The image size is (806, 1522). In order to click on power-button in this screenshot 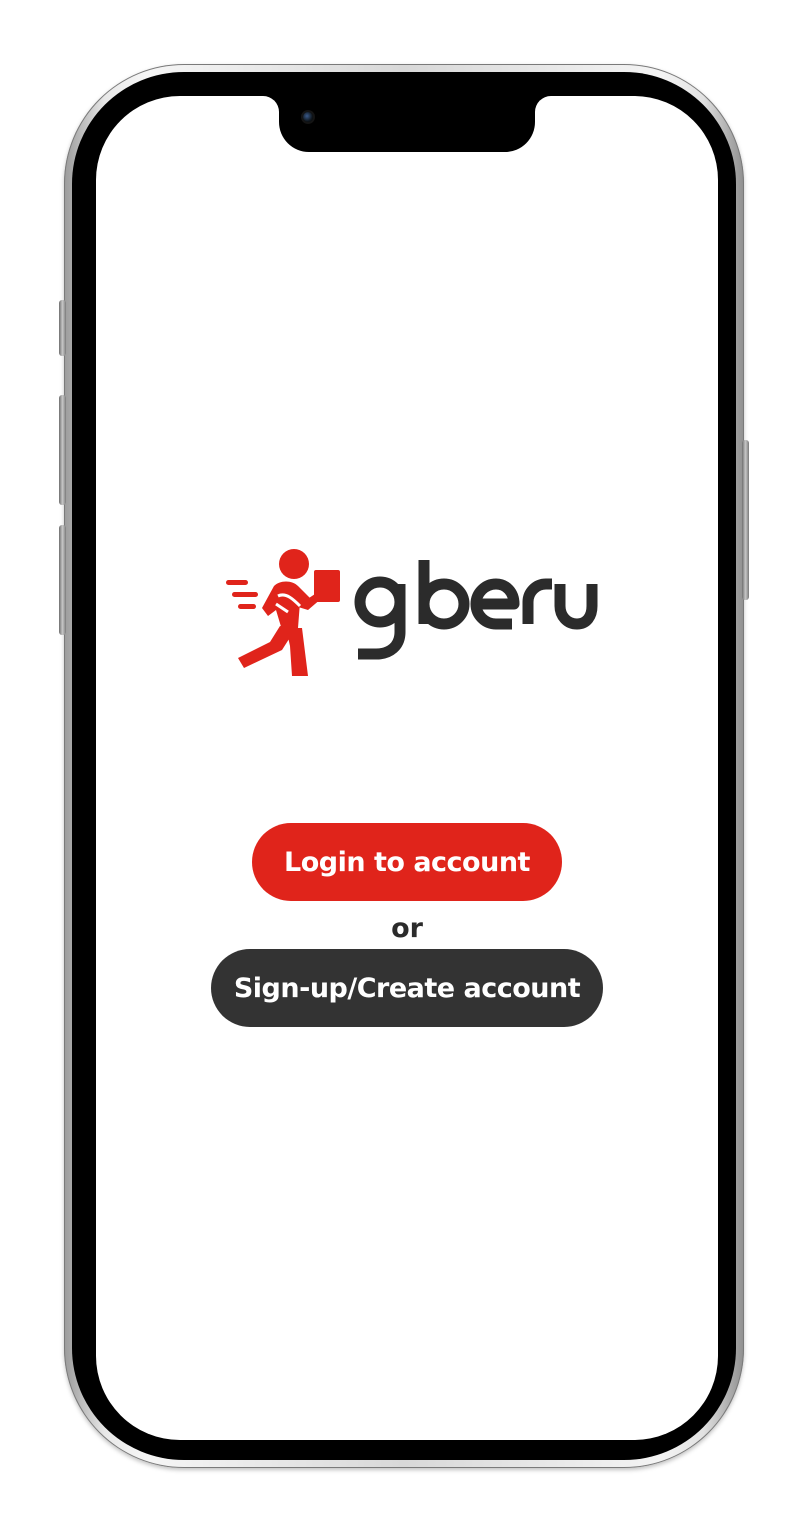, I will do `click(745, 520)`.